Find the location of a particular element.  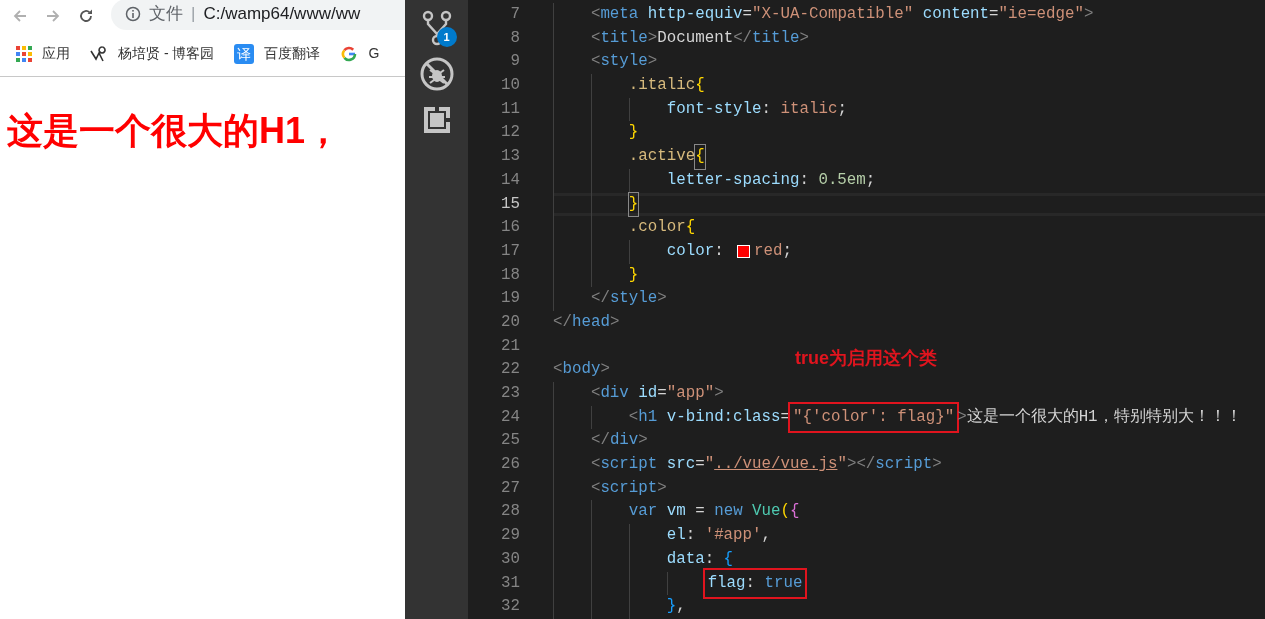

line-number: 23 is located at coordinates (510, 393).